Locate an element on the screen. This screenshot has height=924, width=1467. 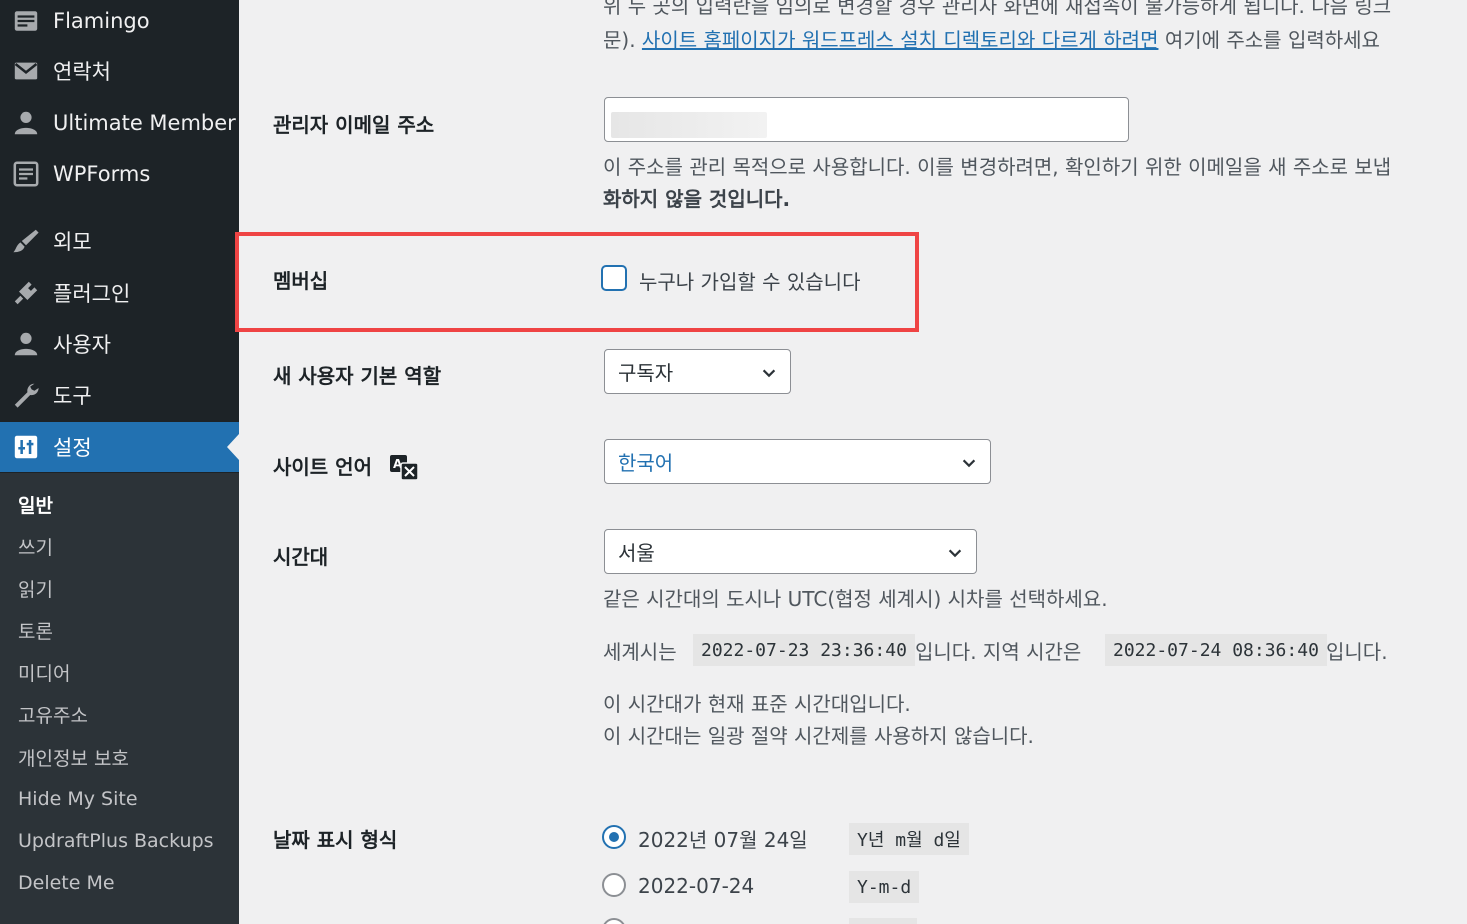
sidebar-item-flamingo: Flamingo is located at coordinates (119, 23).